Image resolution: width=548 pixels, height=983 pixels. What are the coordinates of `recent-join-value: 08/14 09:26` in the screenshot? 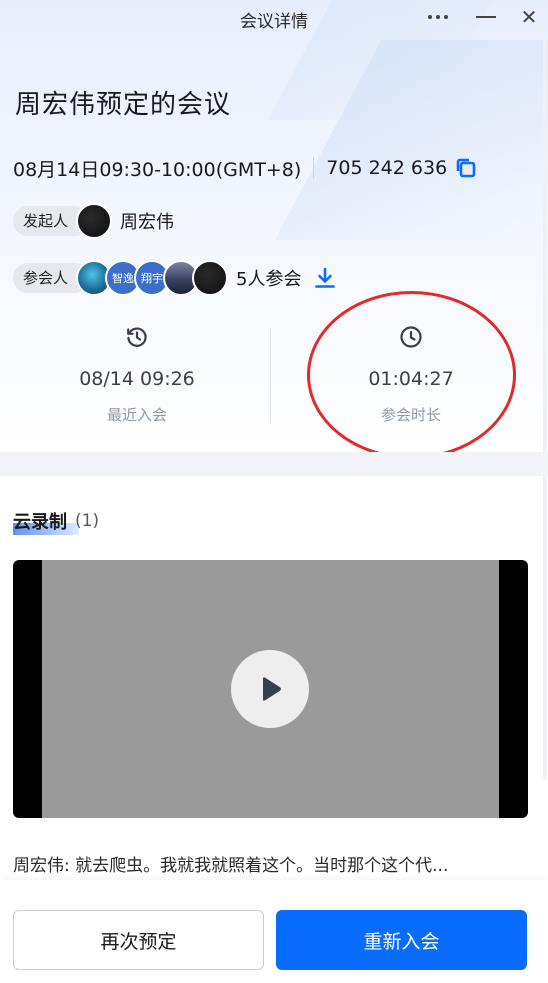 It's located at (137, 379).